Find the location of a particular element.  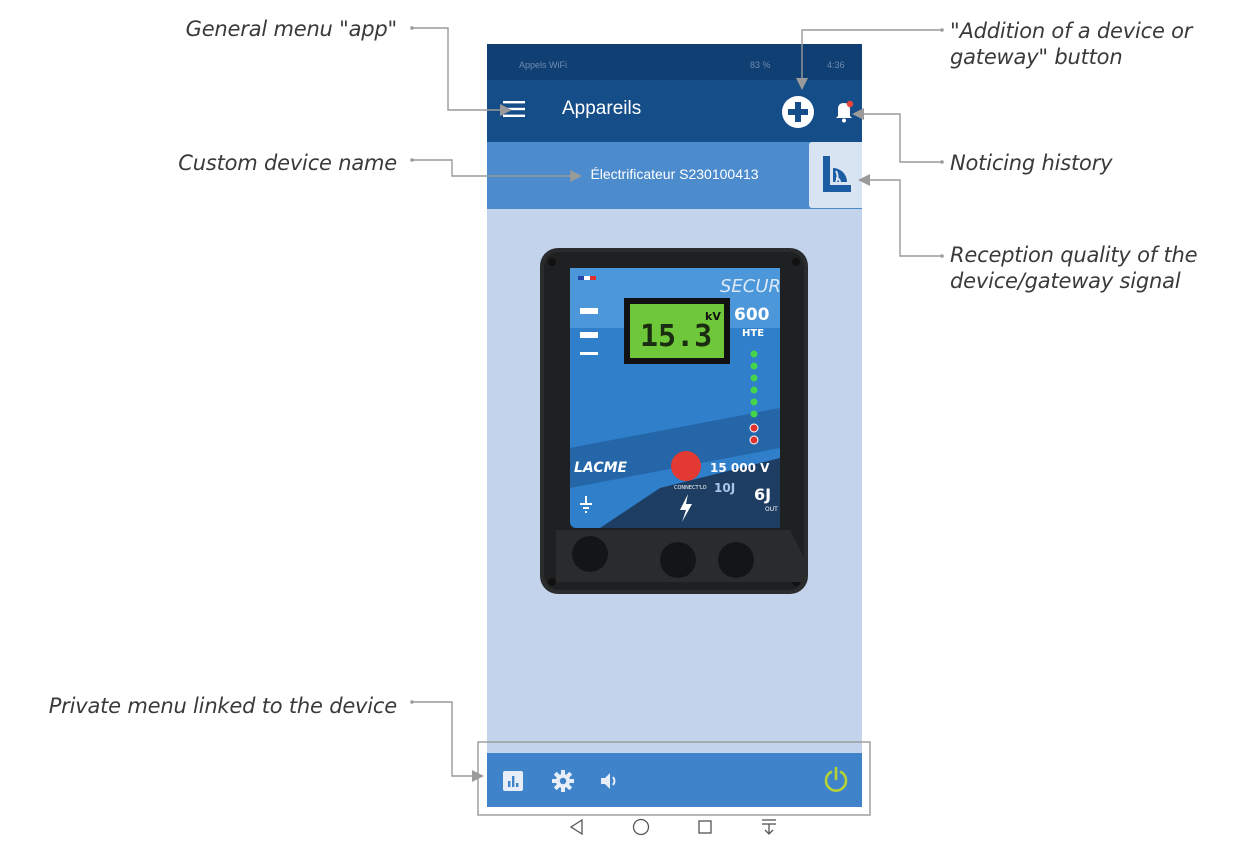

notification-shade-icon is located at coordinates (769, 827).